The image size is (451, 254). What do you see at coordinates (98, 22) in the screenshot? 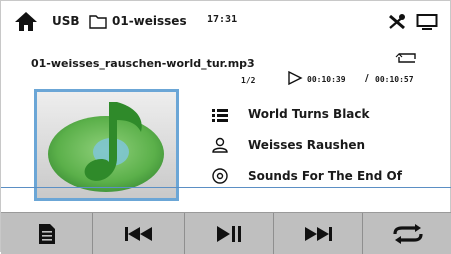
I see `folder-icon` at bounding box center [98, 22].